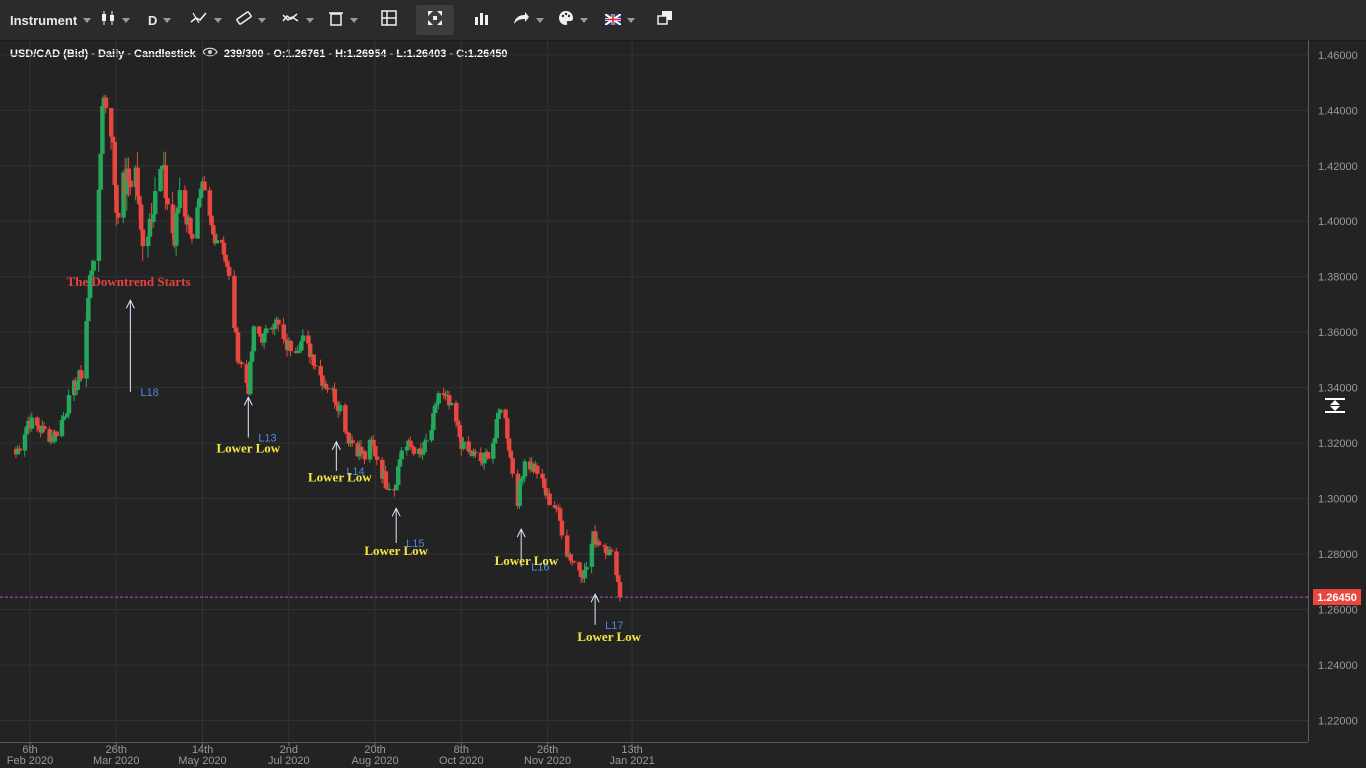  I want to click on x-tick-month: Feb 2020, so click(30, 761).